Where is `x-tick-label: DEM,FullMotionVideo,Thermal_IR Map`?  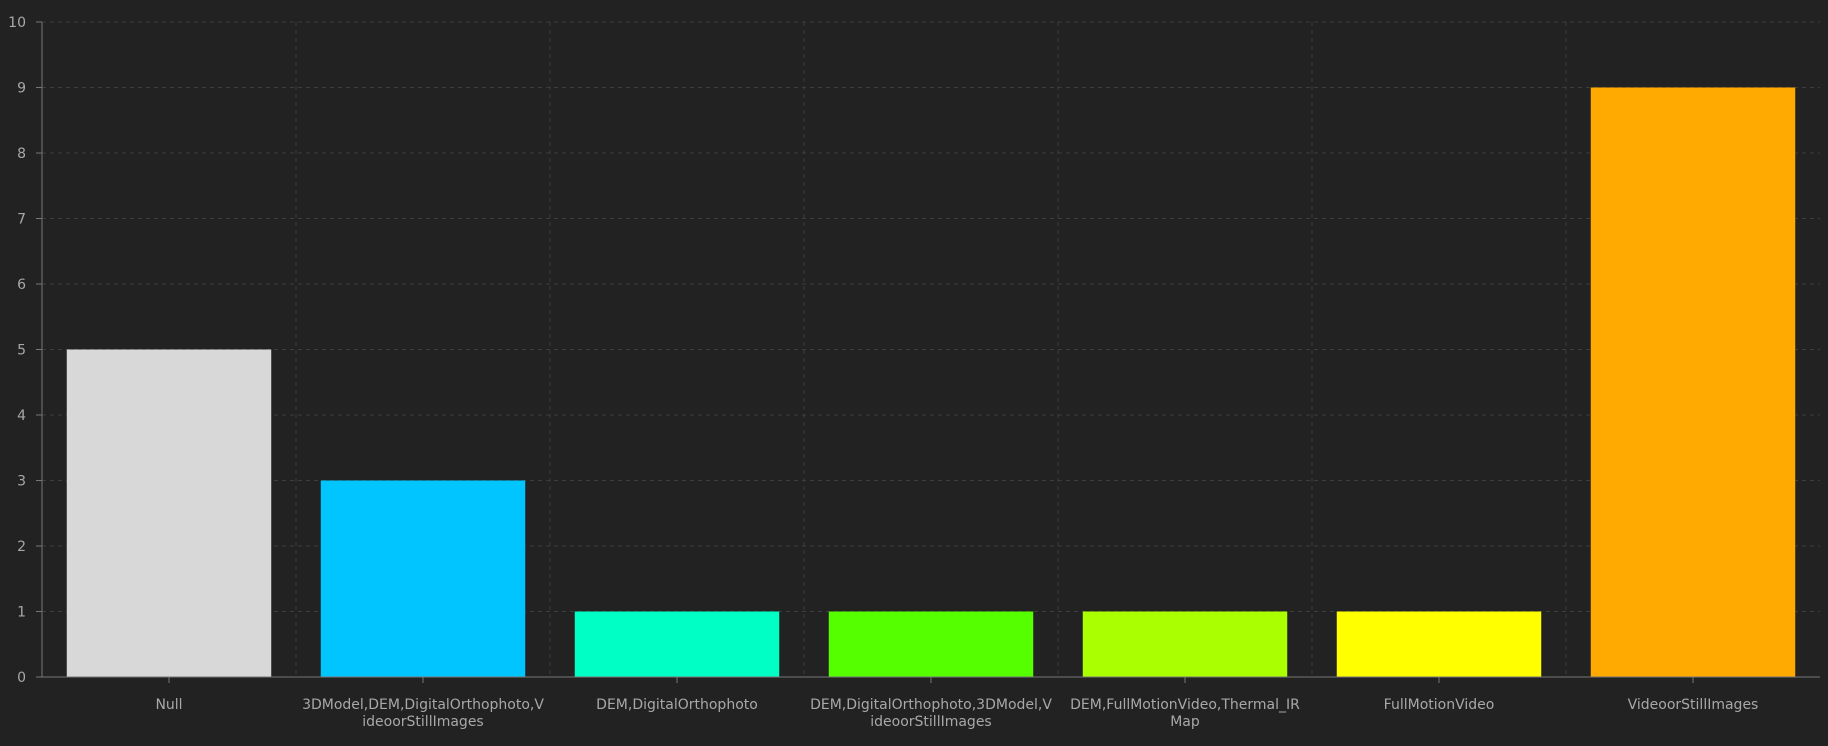 x-tick-label: DEM,FullMotionVideo,Thermal_IR Map is located at coordinates (1185, 713).